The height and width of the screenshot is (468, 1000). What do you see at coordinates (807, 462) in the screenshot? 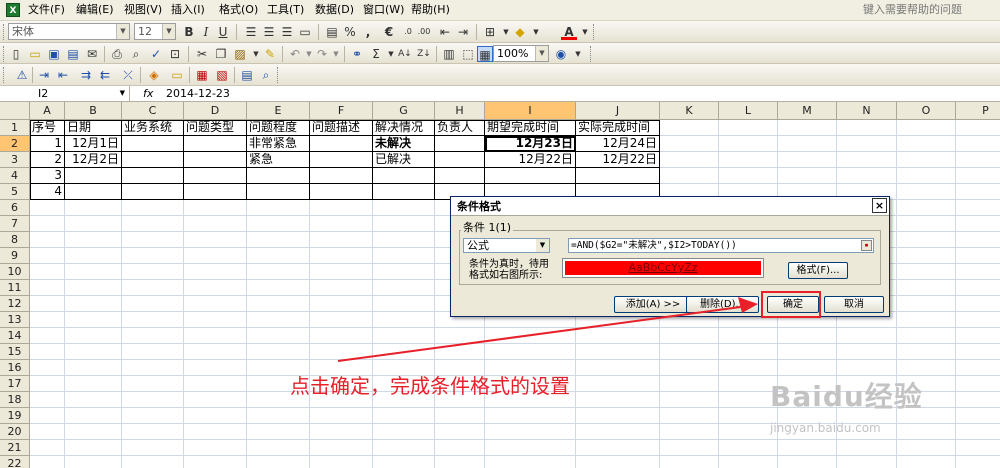
I see `cell-m22` at bounding box center [807, 462].